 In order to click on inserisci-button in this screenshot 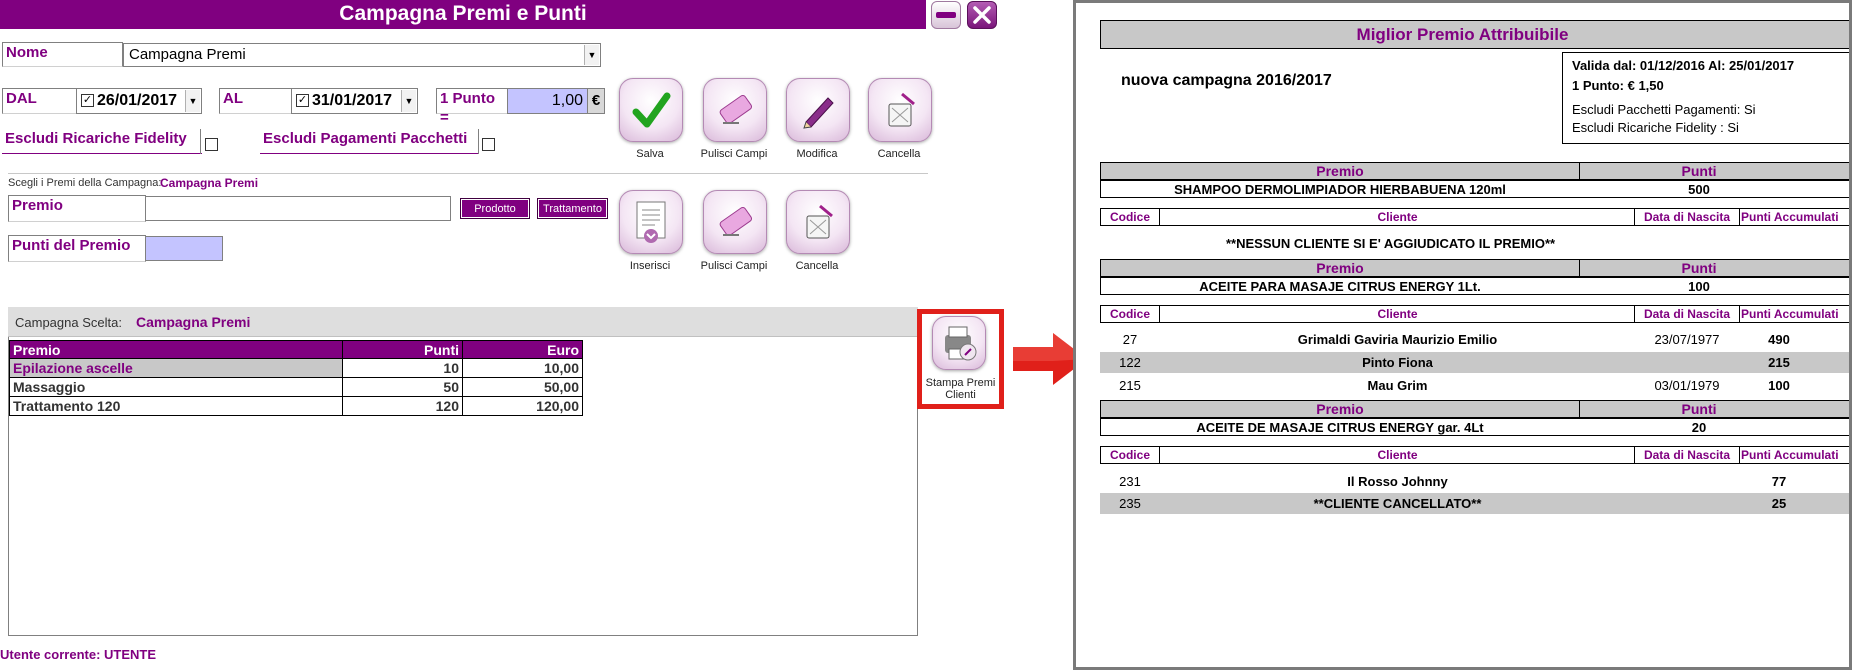, I will do `click(651, 222)`.